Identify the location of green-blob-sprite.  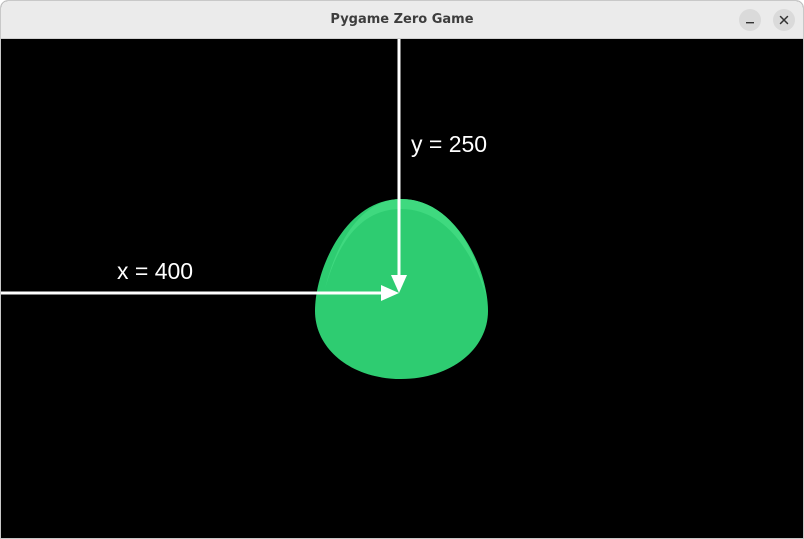
(401, 289).